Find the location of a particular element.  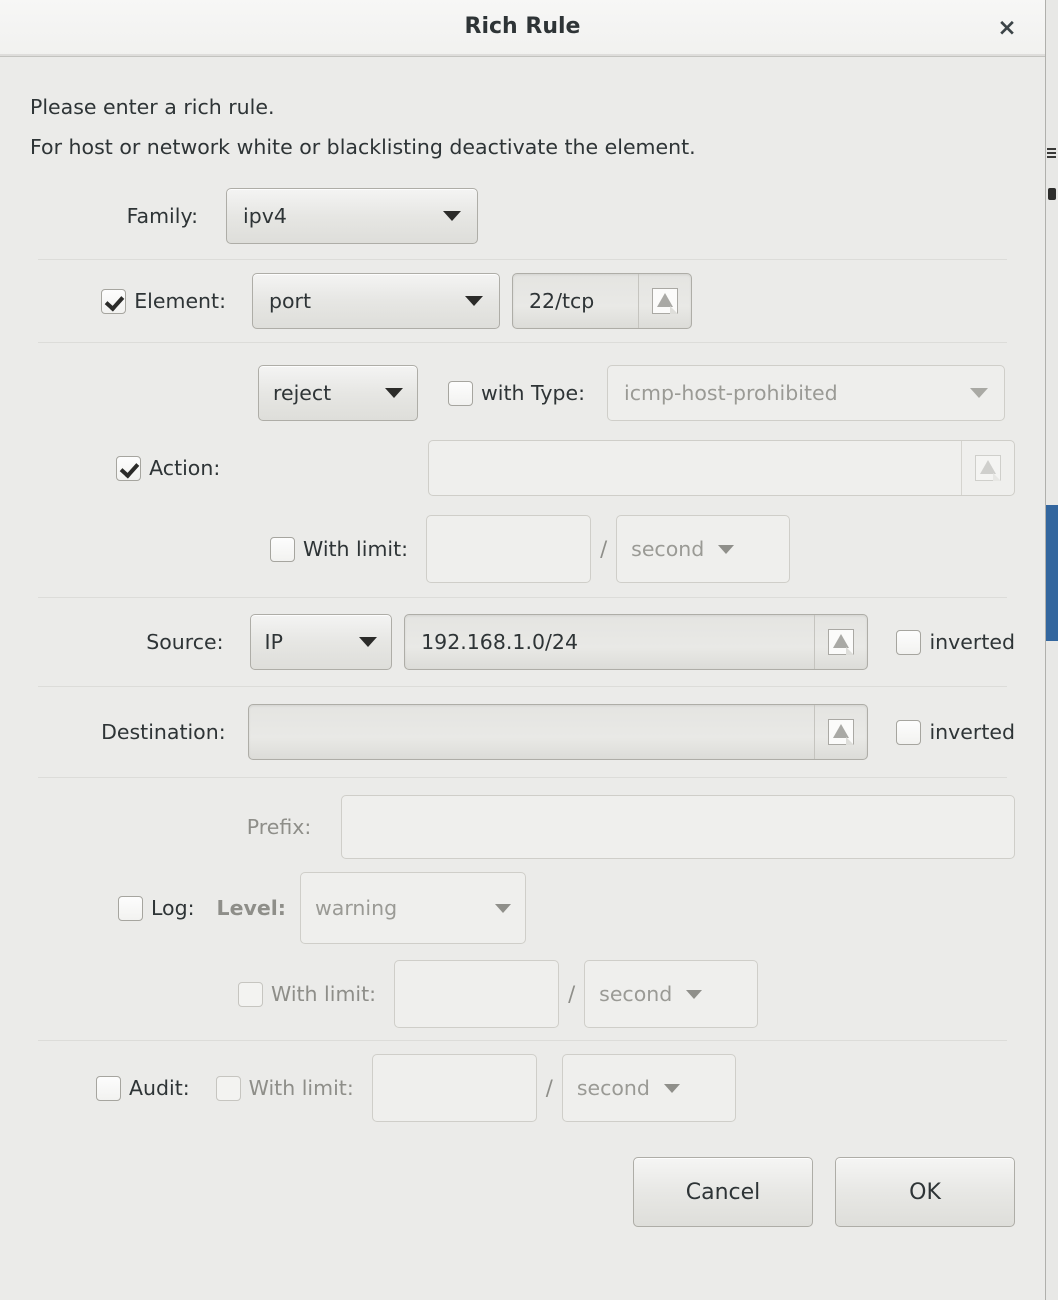

audit-limit-unit-select: second is located at coordinates (648, 1088).